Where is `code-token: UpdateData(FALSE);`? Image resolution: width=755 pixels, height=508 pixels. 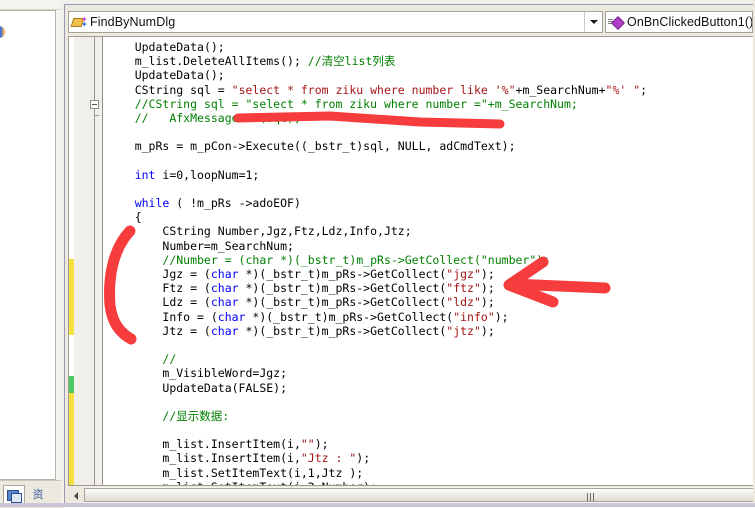 code-token: UpdateData(FALSE); is located at coordinates (225, 387).